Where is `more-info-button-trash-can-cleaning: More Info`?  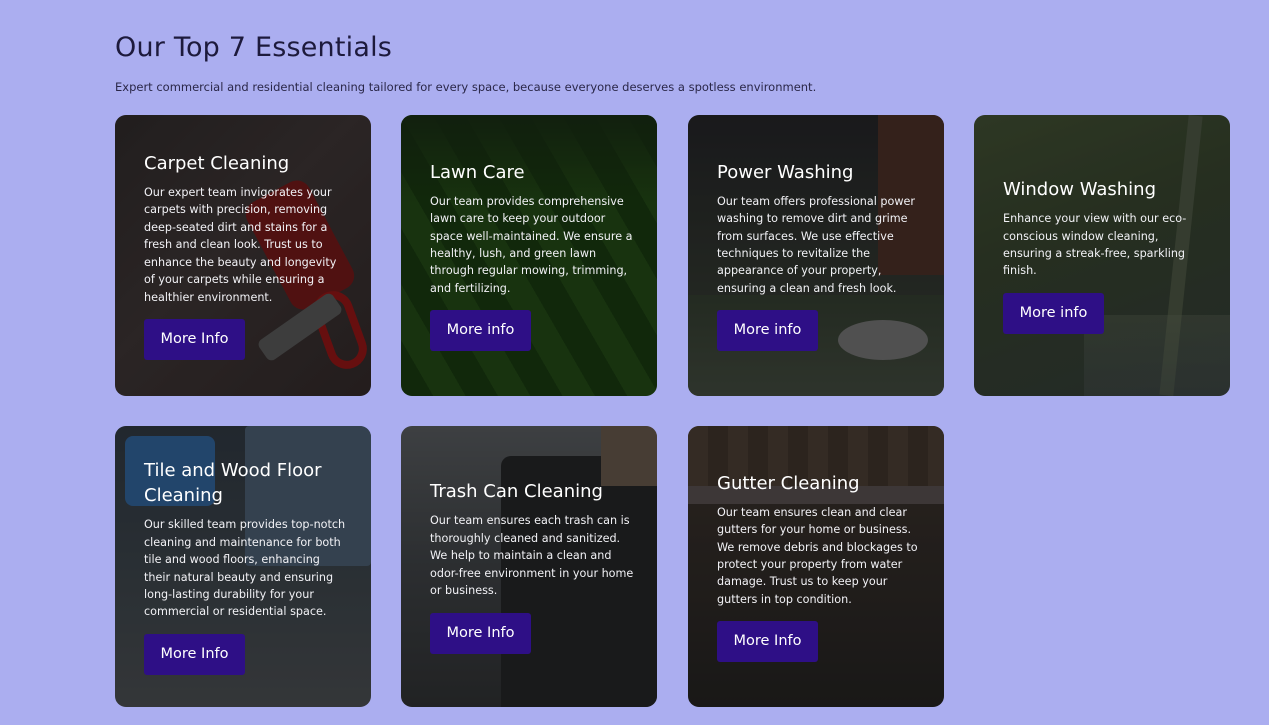 more-info-button-trash-can-cleaning: More Info is located at coordinates (480, 633).